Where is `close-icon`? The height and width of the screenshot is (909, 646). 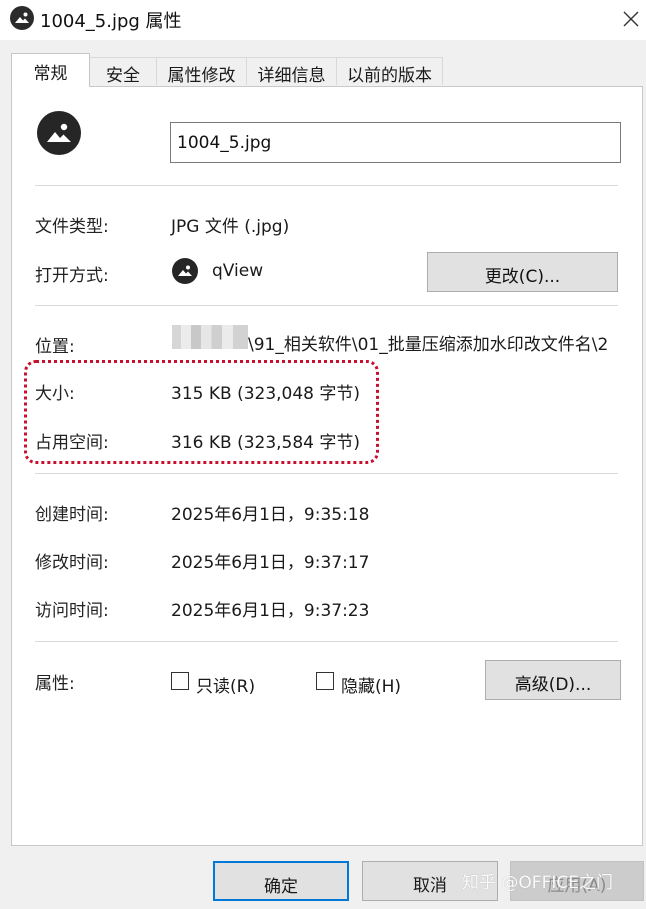
close-icon is located at coordinates (631, 19).